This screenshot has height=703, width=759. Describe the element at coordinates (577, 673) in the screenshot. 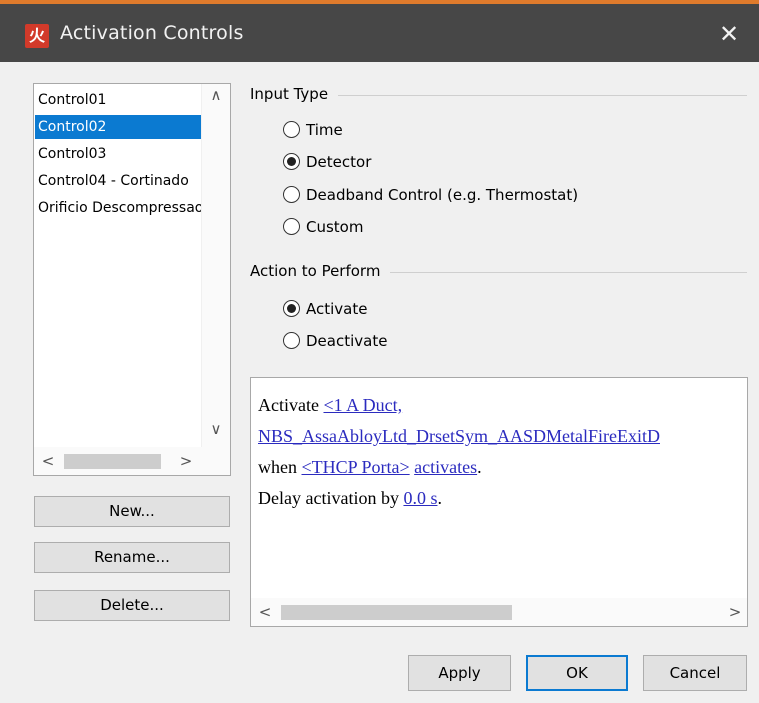

I see `ok-button: OK` at that location.